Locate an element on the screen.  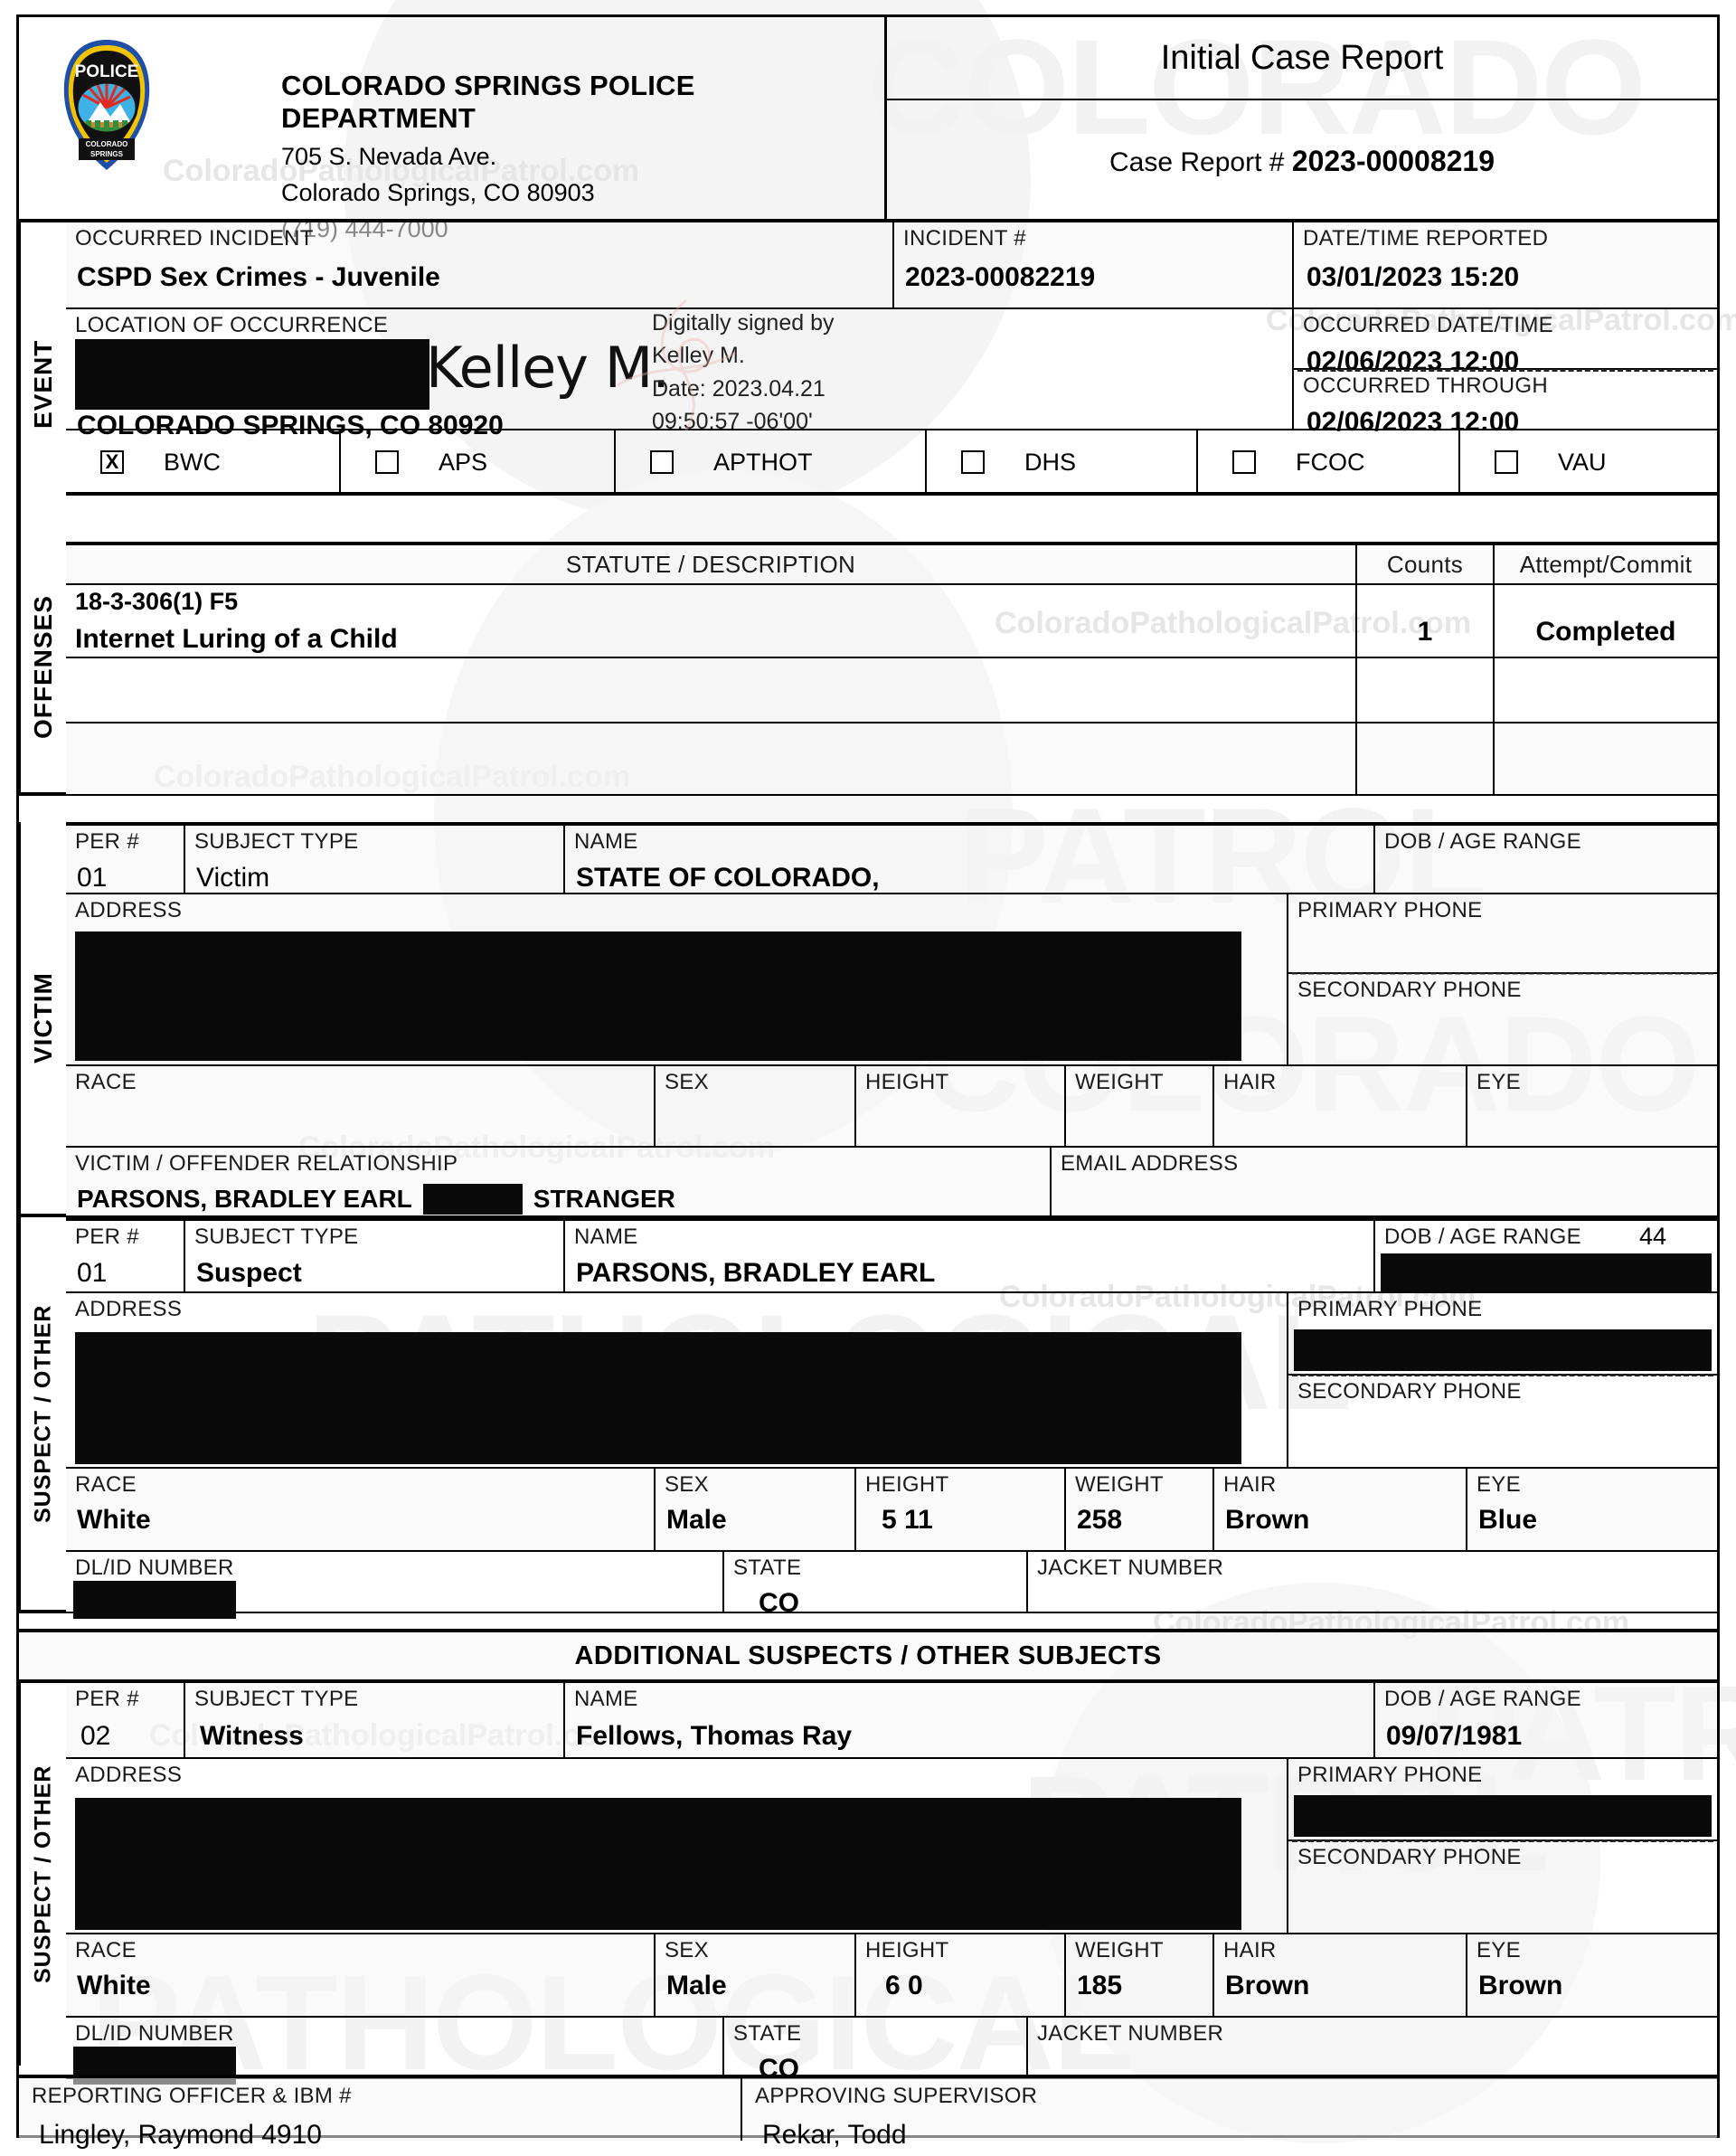
suspect-dob-cell: DOB / AGE RANGE 44 is located at coordinates (1546, 1255).